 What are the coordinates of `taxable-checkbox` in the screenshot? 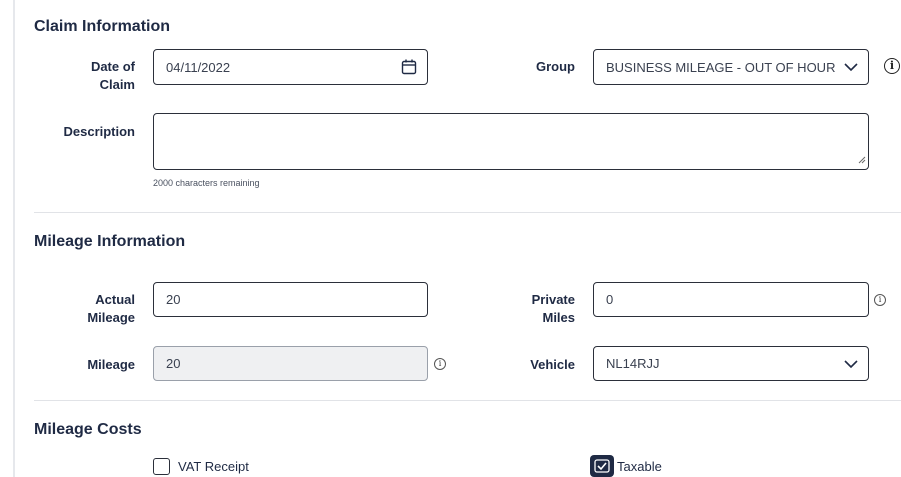 It's located at (602, 466).